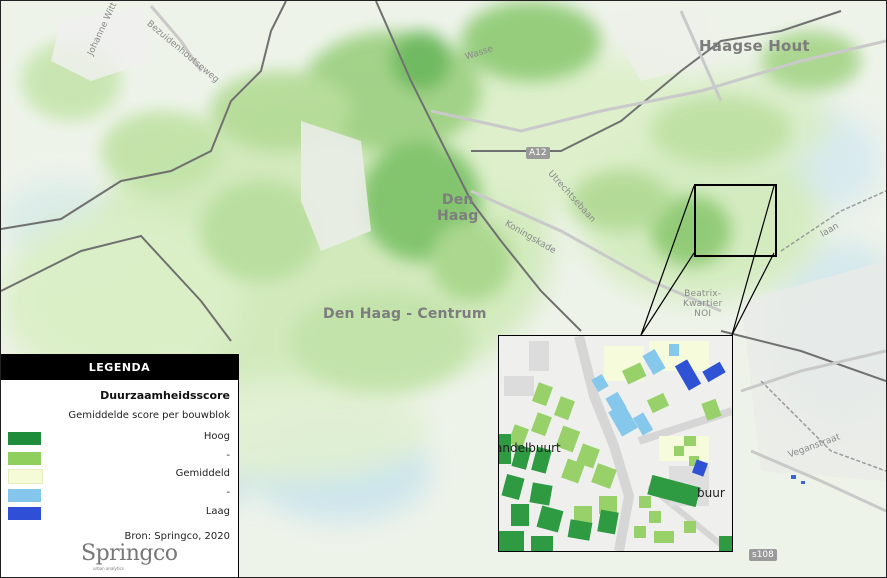  What do you see at coordinates (217, 511) in the screenshot?
I see `legend-label-laag: Laag` at bounding box center [217, 511].